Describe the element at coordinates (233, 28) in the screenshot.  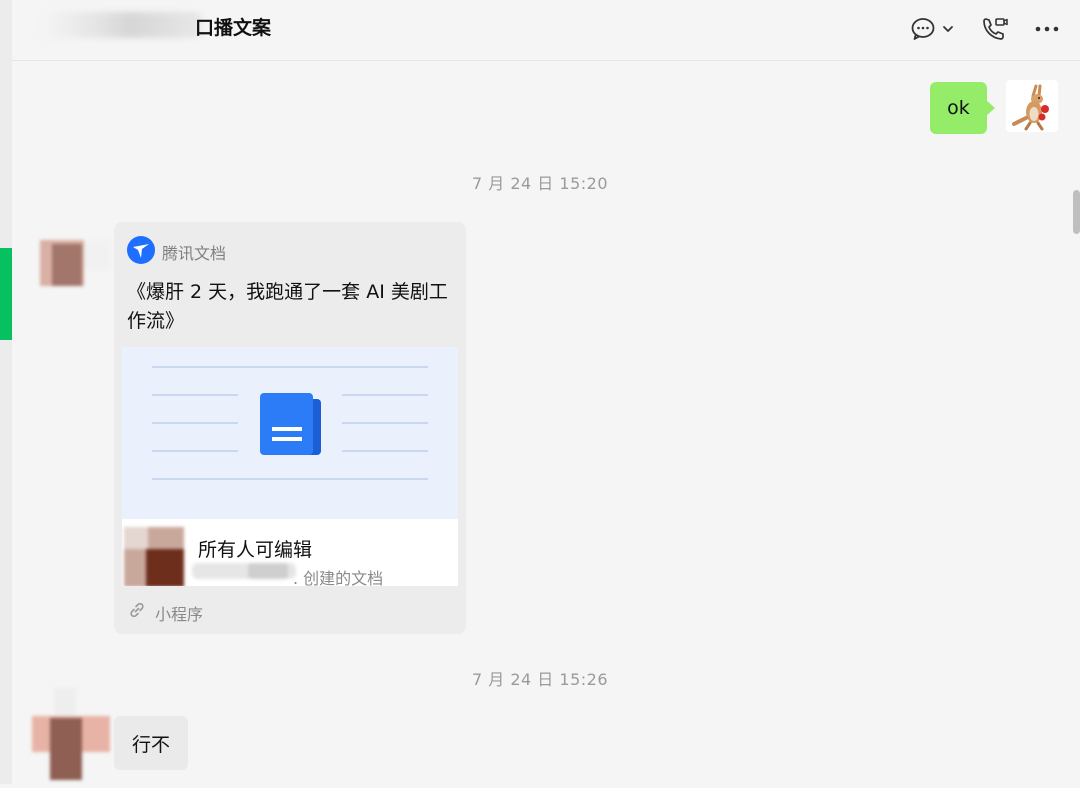
I see `chat-title: 口播文案` at that location.